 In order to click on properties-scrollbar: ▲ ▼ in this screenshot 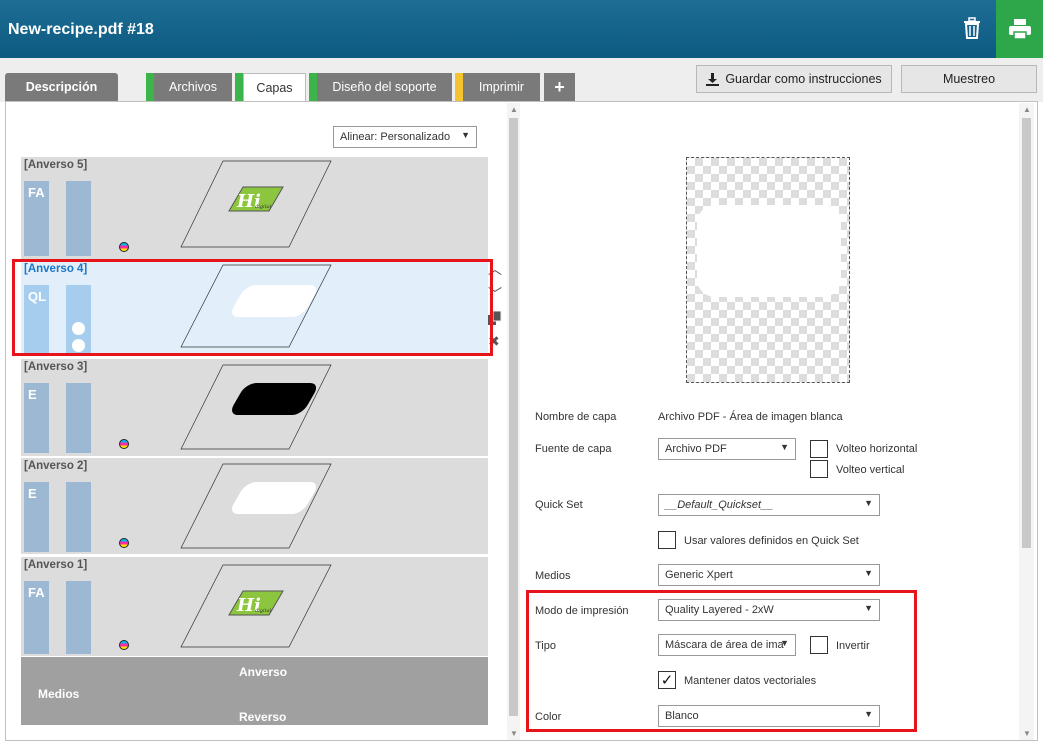, I will do `click(1026, 421)`.